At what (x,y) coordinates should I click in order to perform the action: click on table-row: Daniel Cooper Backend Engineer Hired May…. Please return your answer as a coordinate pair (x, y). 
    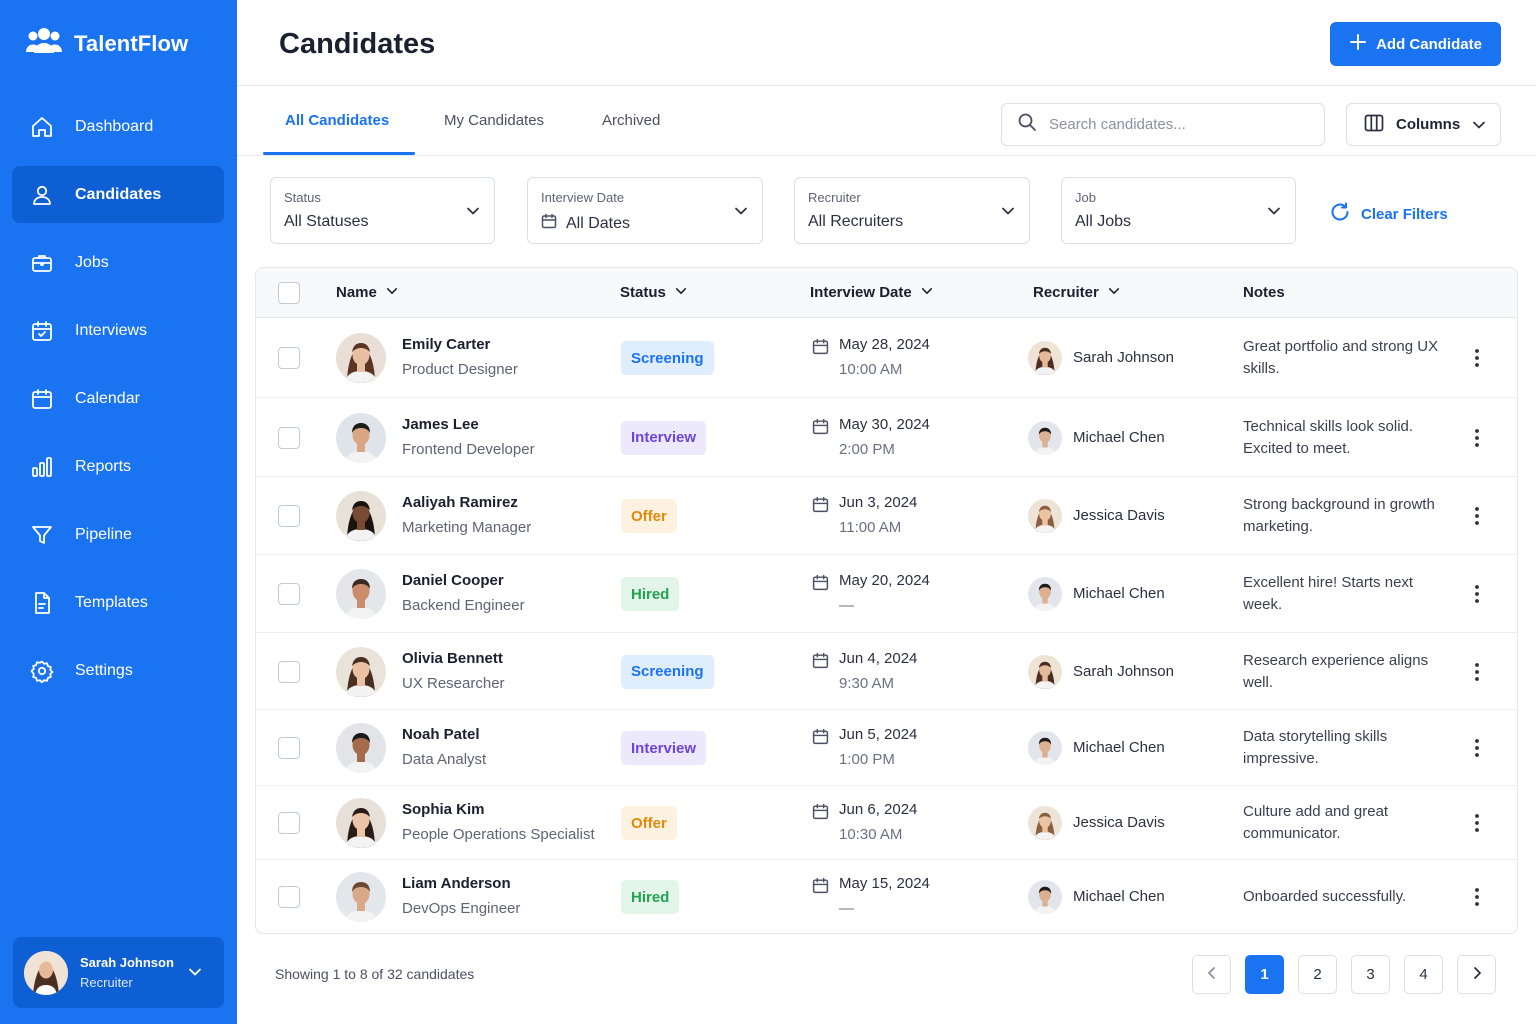
    Looking at the image, I should click on (886, 594).